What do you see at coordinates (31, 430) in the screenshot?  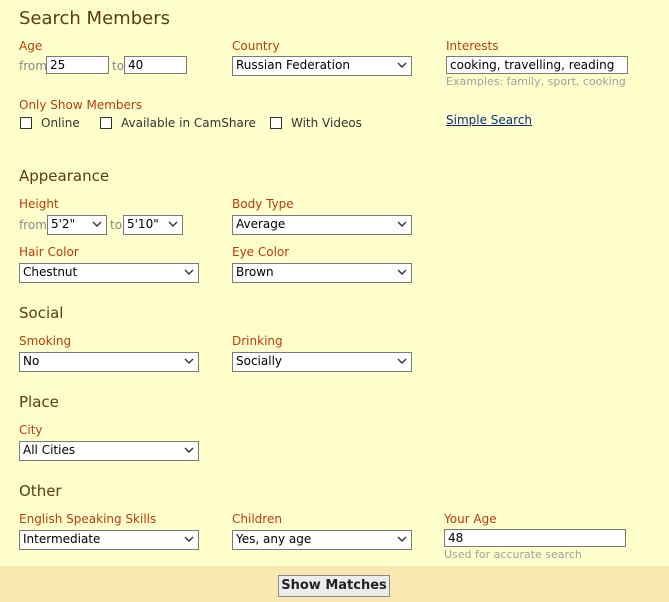 I see `city-label: City` at bounding box center [31, 430].